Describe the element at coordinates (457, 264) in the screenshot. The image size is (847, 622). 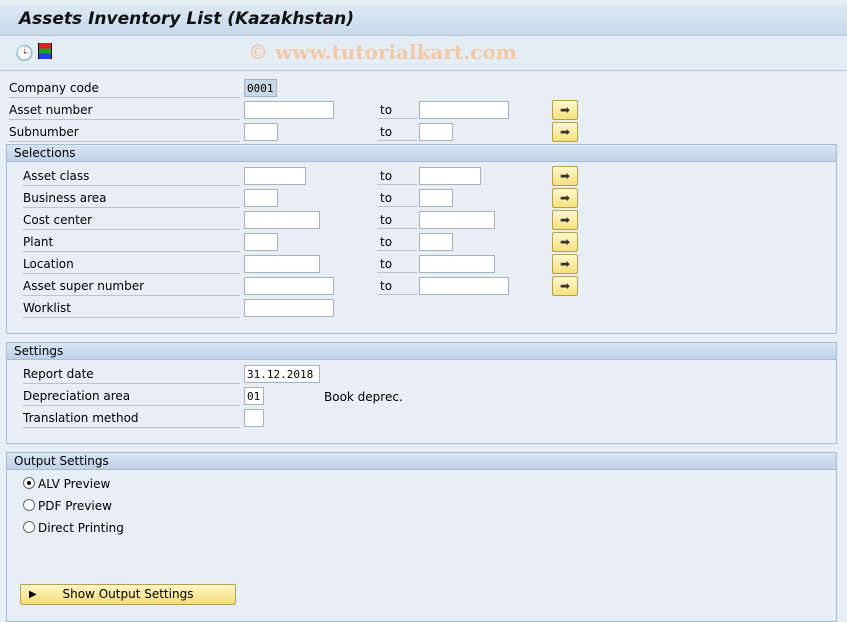
I see `location-to-input` at that location.